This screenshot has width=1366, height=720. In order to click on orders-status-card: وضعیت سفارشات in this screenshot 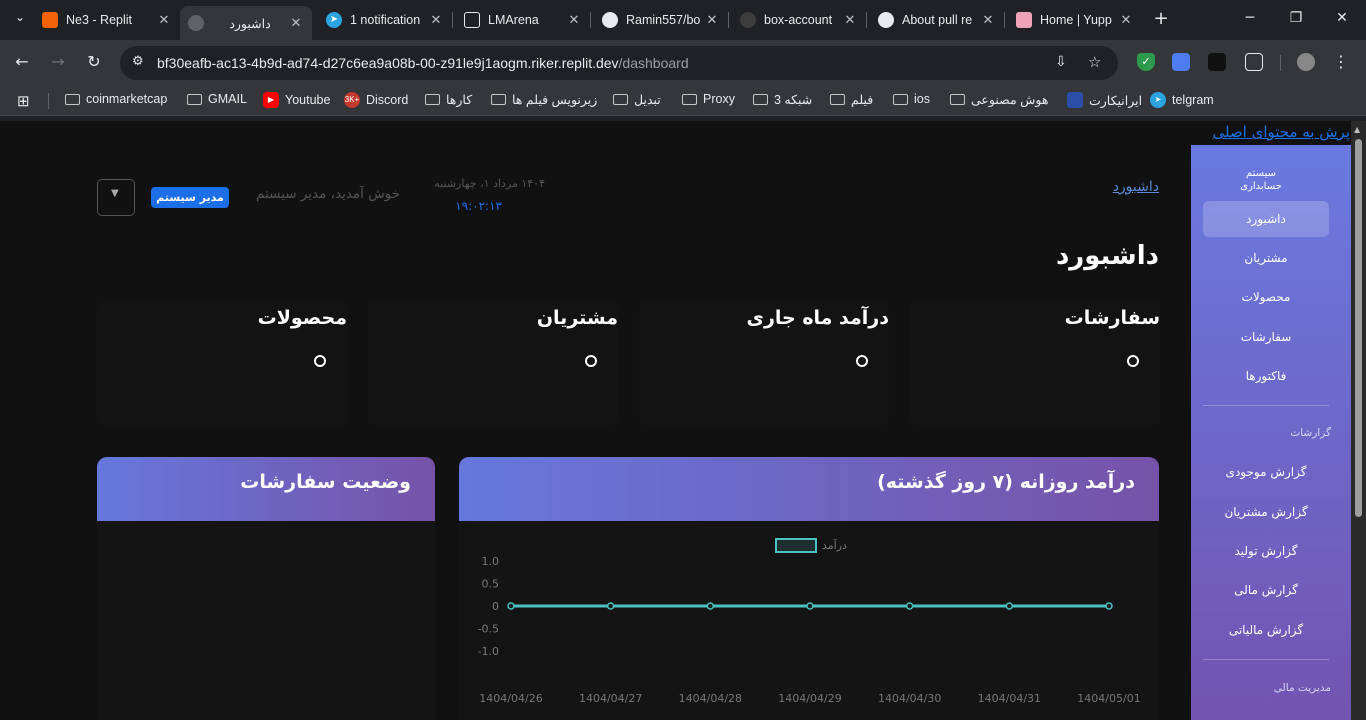, I will do `click(266, 588)`.